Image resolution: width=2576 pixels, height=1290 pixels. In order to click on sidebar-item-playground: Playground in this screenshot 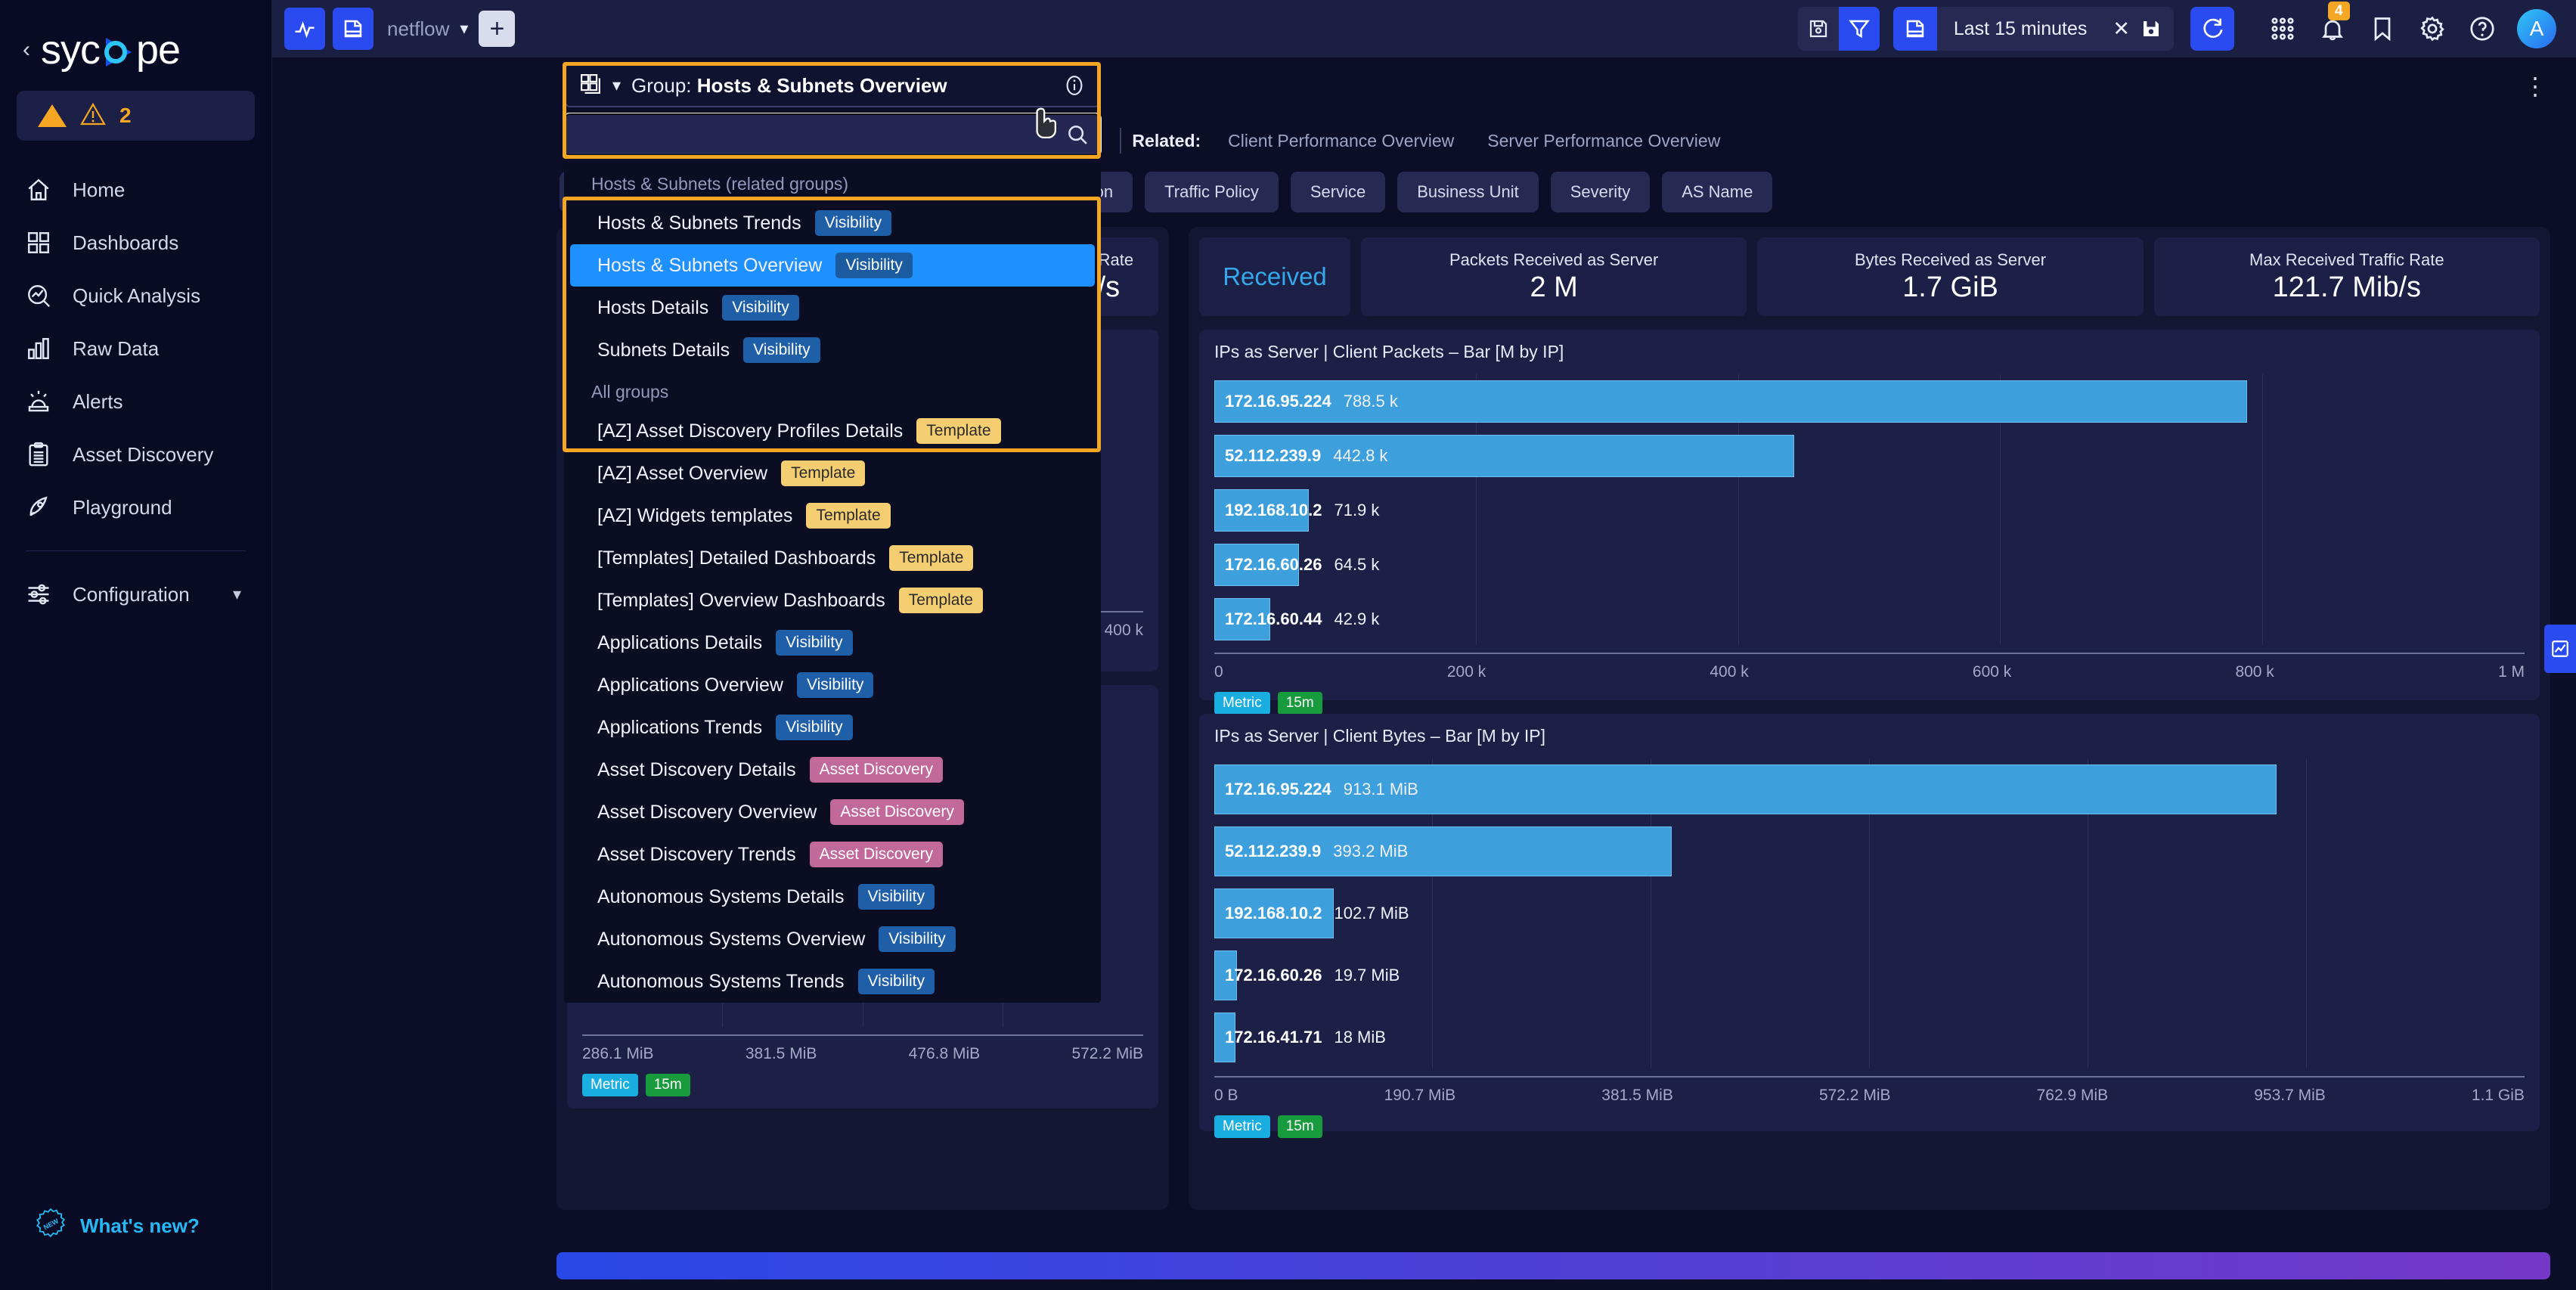, I will do `click(135, 507)`.